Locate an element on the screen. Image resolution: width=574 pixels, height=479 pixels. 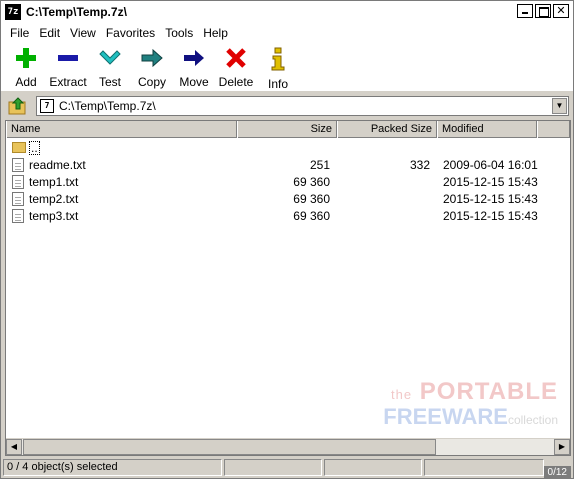
info-button: Info is located at coordinates (278, 67).